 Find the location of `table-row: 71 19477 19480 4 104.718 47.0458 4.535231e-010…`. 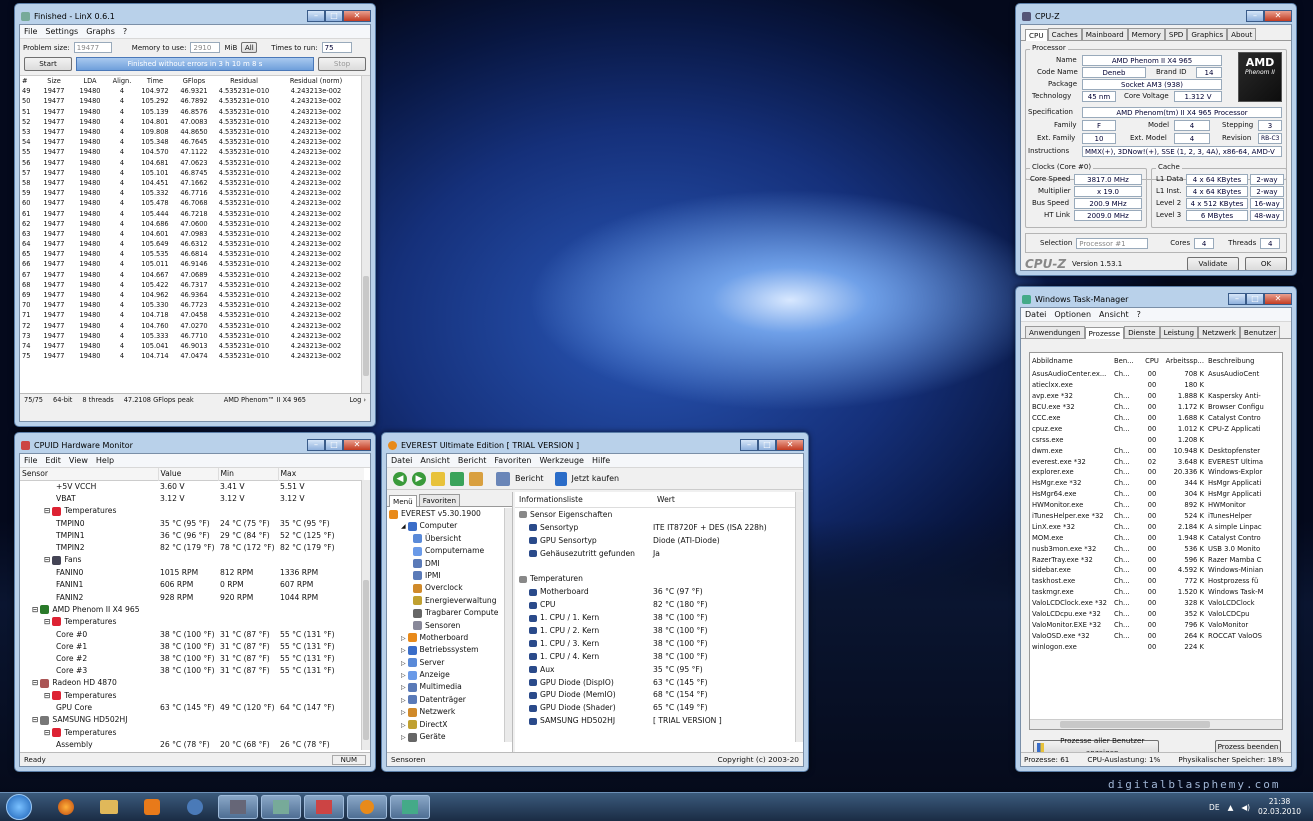

table-row: 71 19477 19480 4 104.718 47.0458 4.535231e-010… is located at coordinates (189, 315).